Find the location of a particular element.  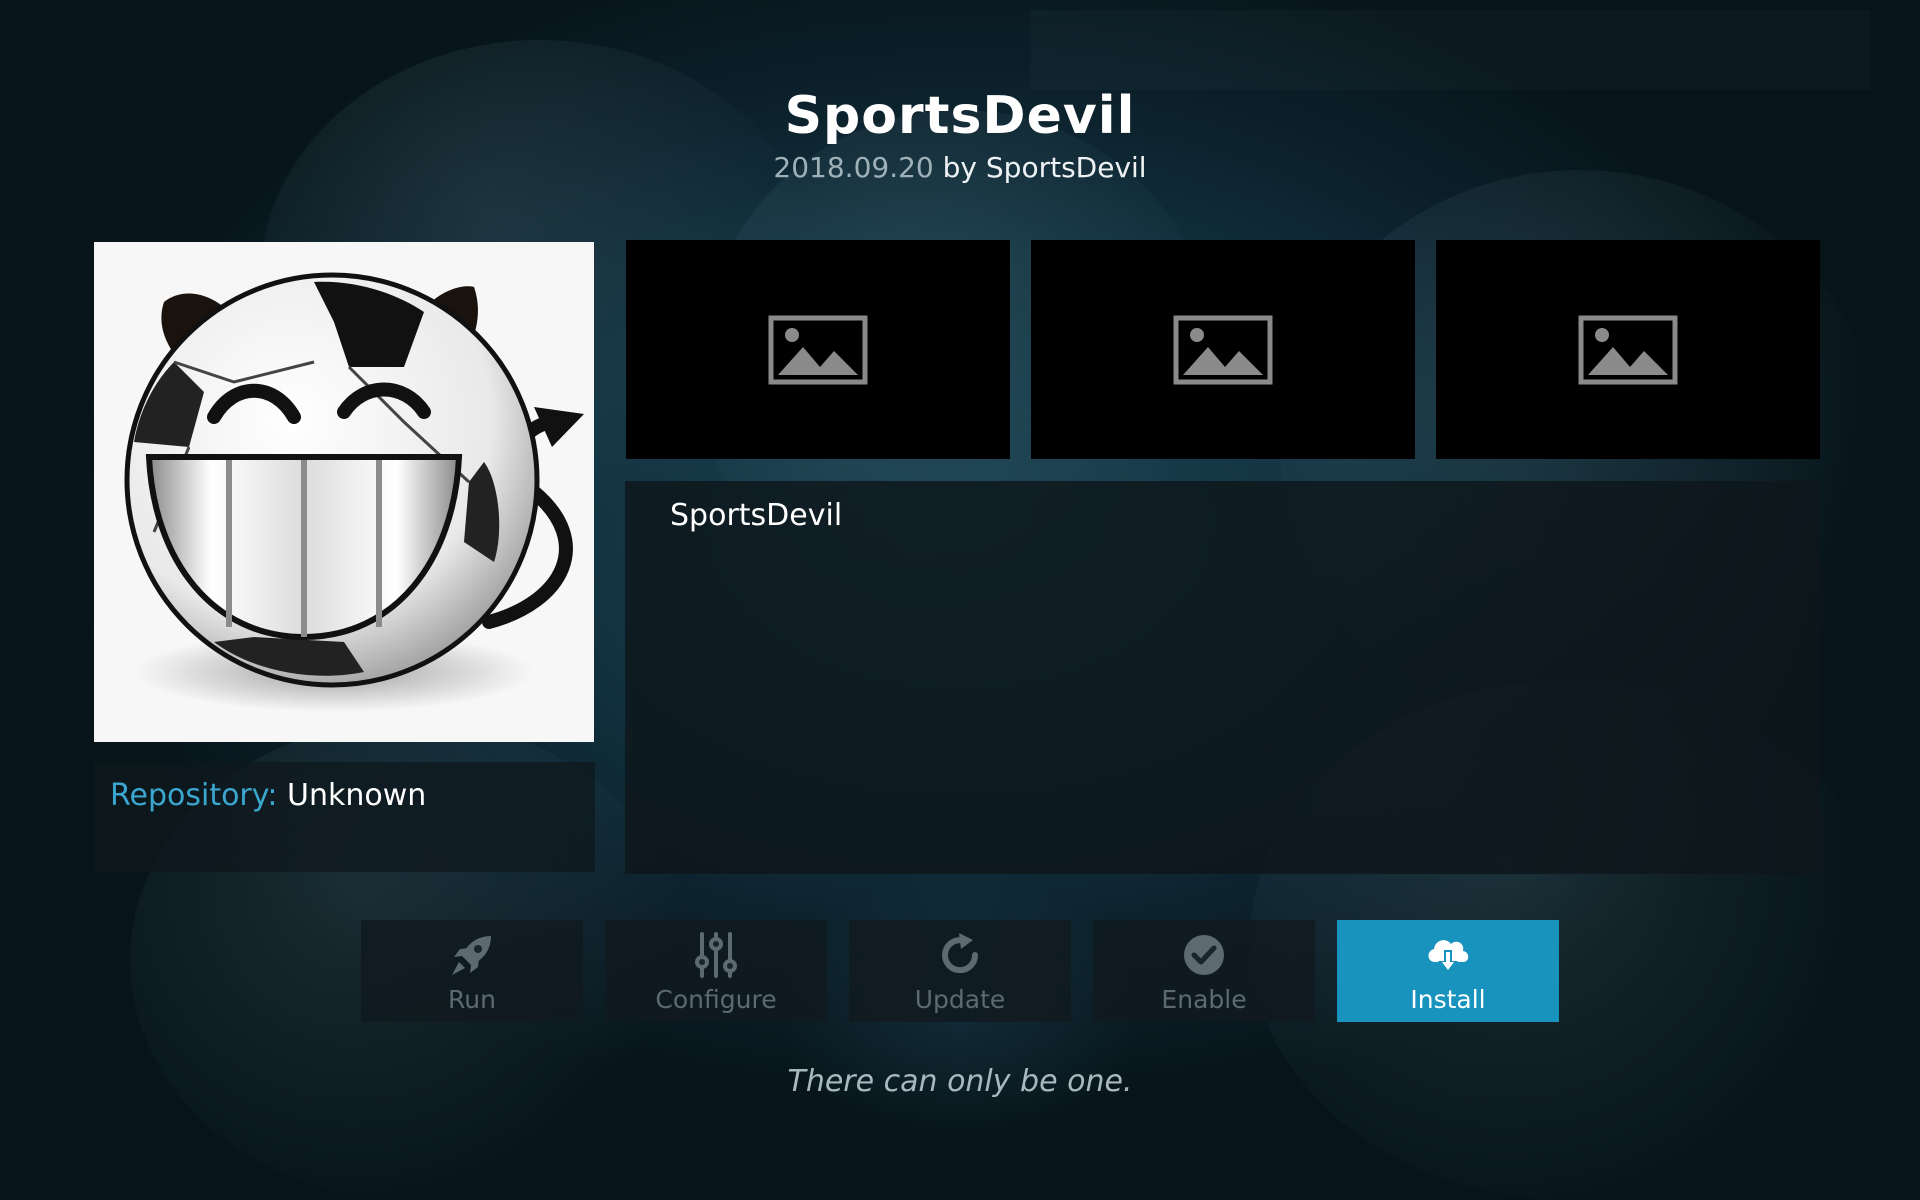

addon-subtitle: 2018.09.20 by SportsDevil is located at coordinates (960, 168).